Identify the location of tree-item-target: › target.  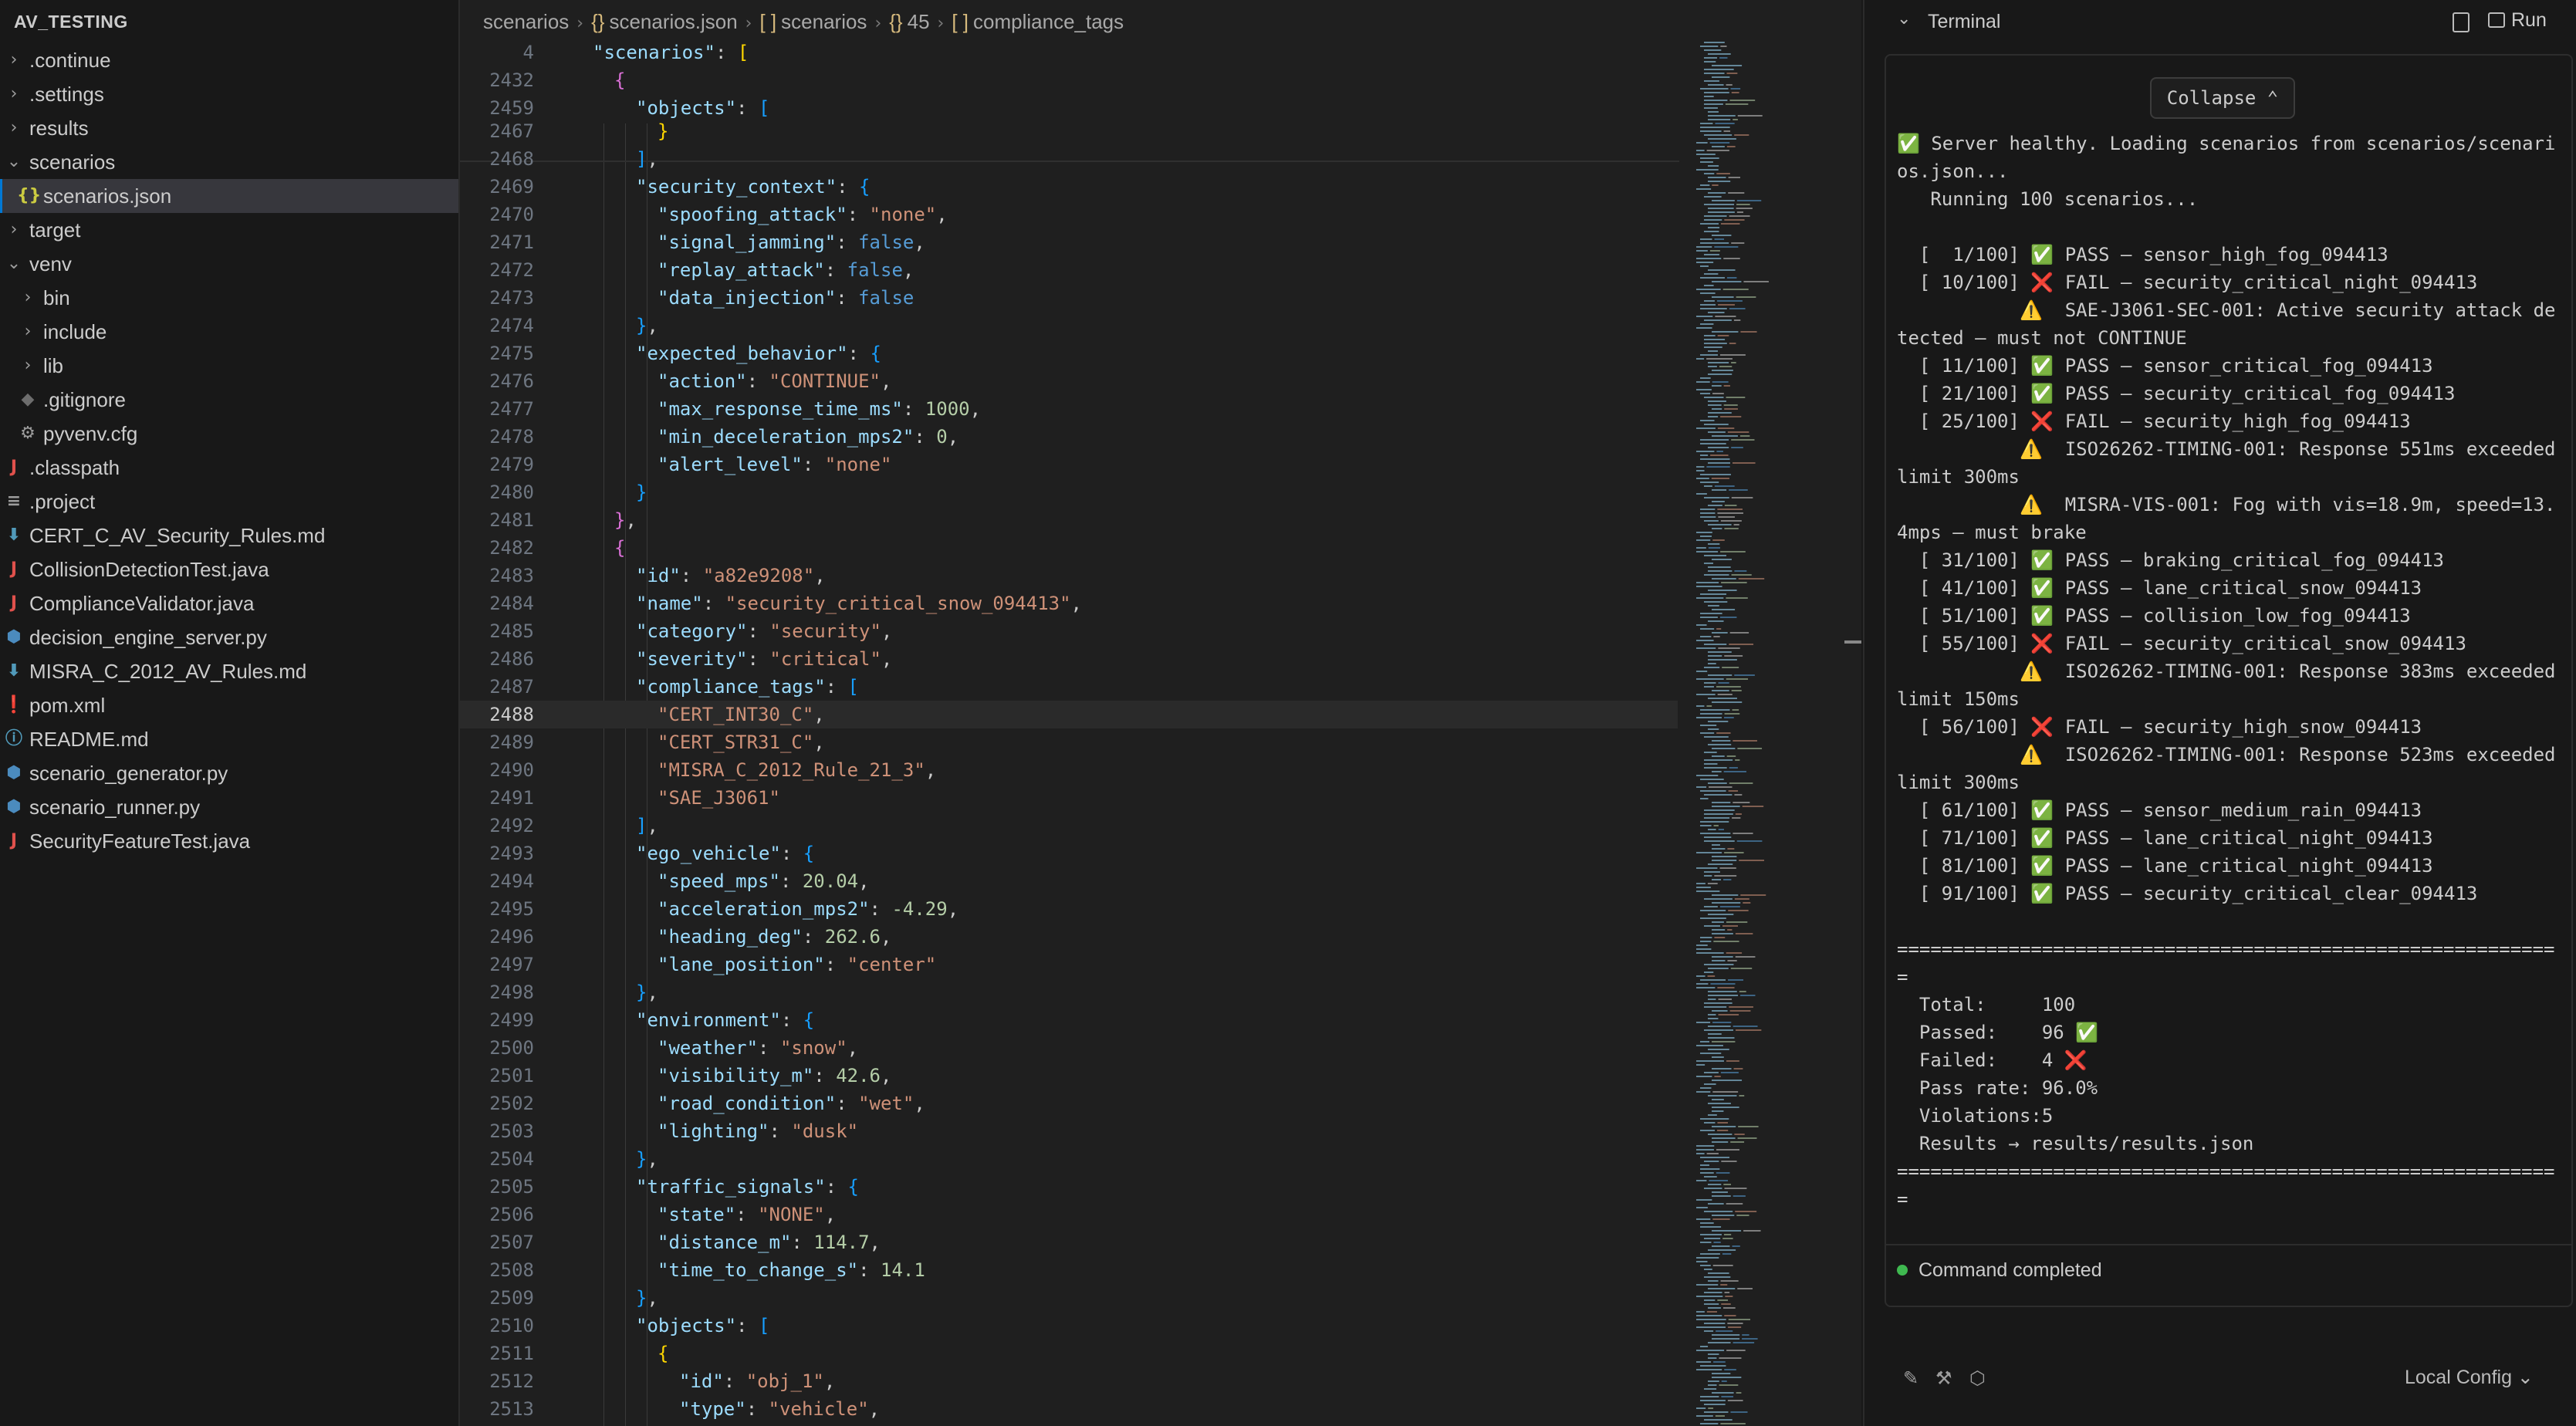
(229, 230).